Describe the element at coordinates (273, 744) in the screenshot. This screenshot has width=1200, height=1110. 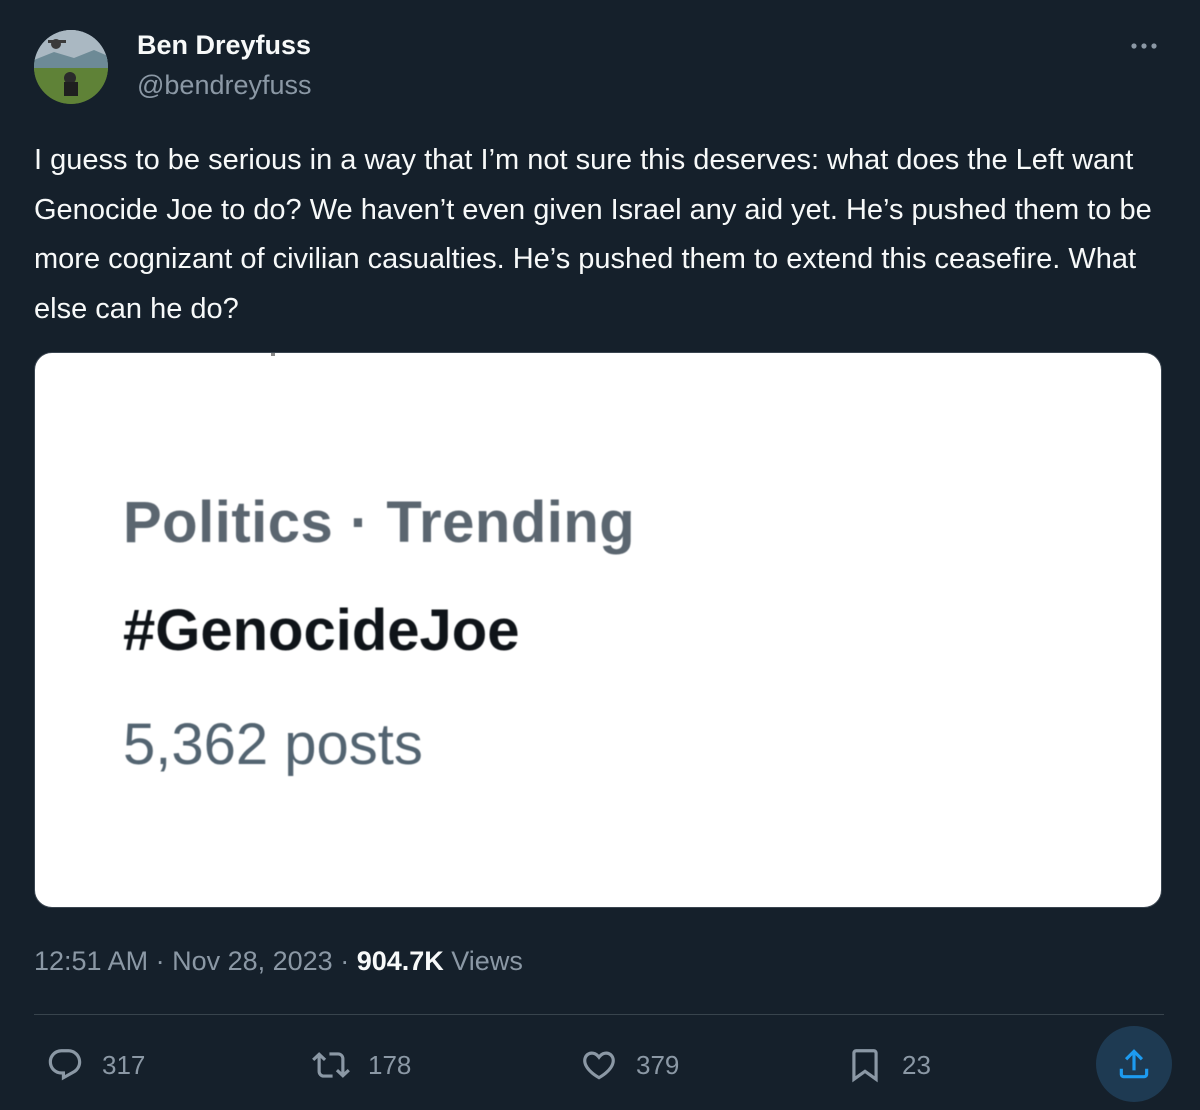
I see `trend-post-count: 5,362 posts` at that location.